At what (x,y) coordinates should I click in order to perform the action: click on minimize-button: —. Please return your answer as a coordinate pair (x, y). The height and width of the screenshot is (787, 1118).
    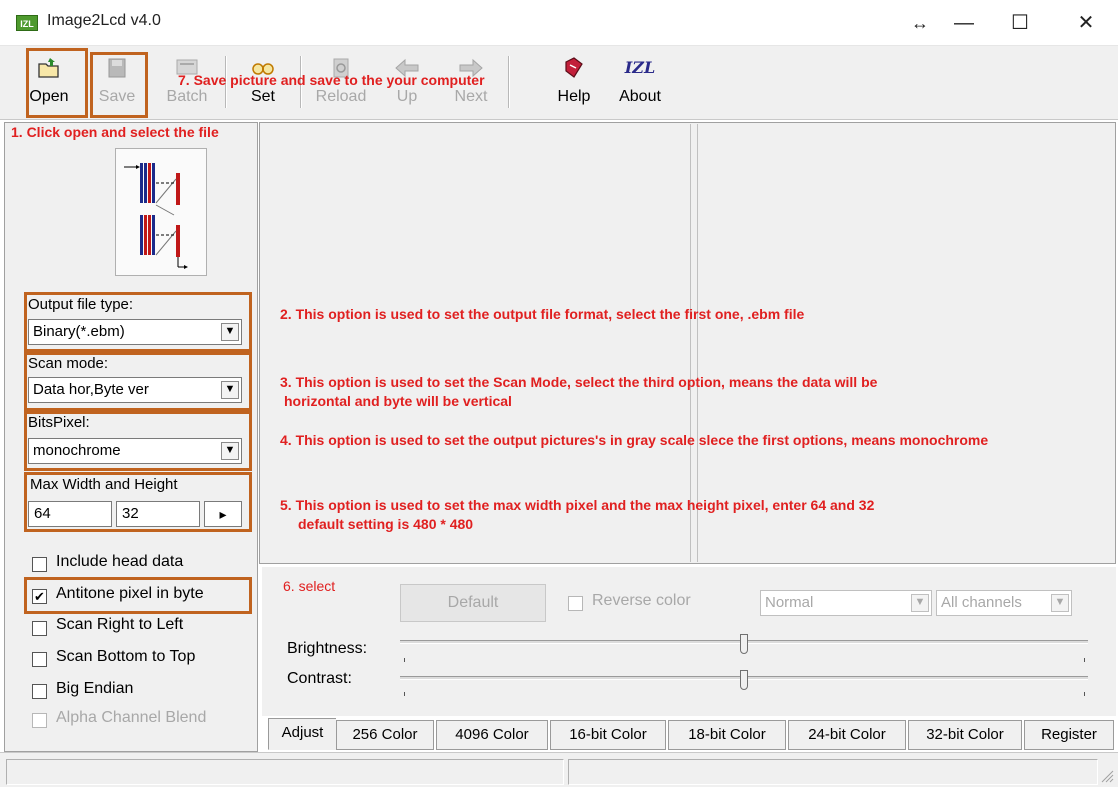
    Looking at the image, I should click on (964, 23).